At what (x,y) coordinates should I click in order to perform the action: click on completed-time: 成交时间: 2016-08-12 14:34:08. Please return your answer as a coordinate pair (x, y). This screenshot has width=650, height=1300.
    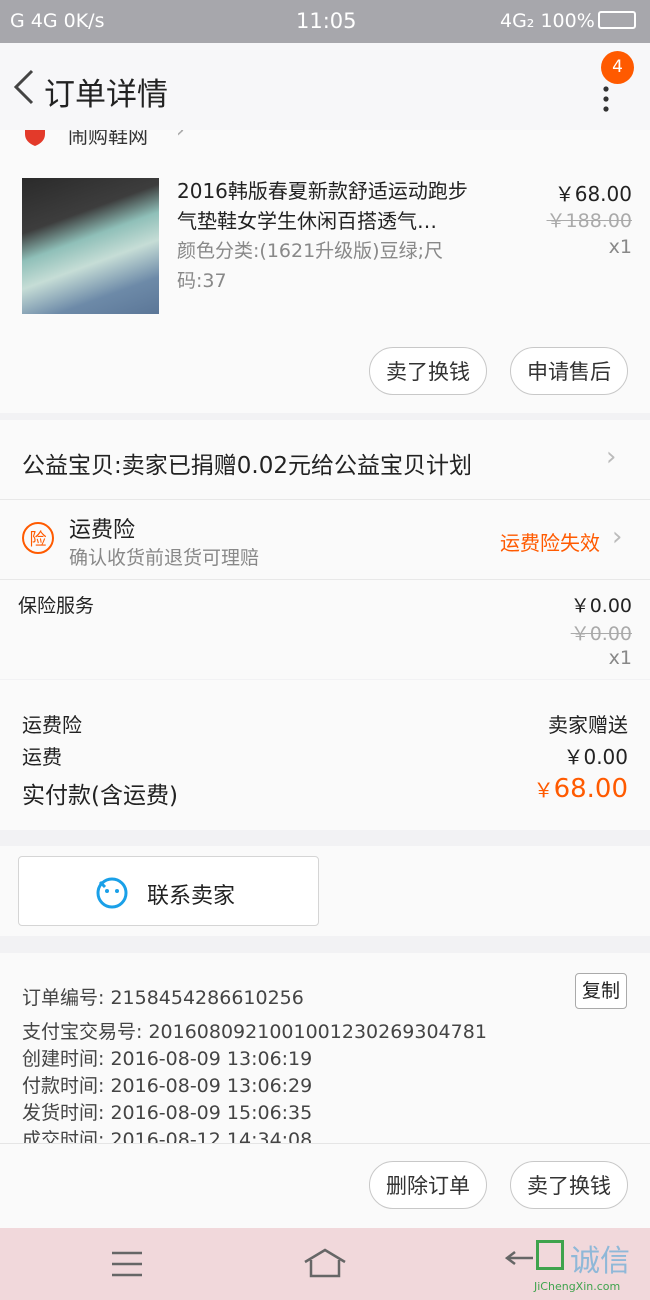
    Looking at the image, I should click on (167, 1136).